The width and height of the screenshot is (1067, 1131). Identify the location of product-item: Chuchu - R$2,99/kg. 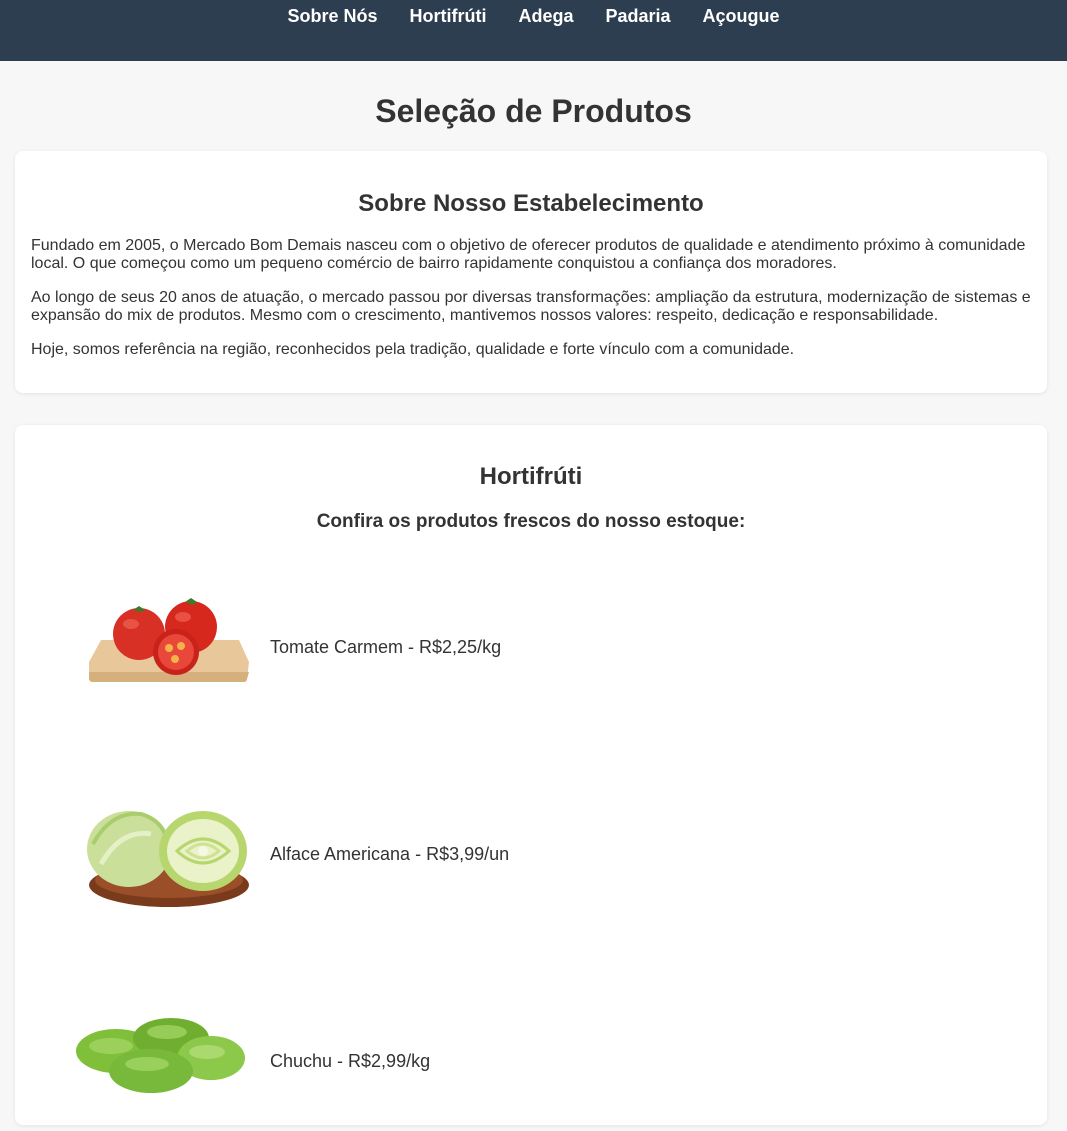
(521, 1061).